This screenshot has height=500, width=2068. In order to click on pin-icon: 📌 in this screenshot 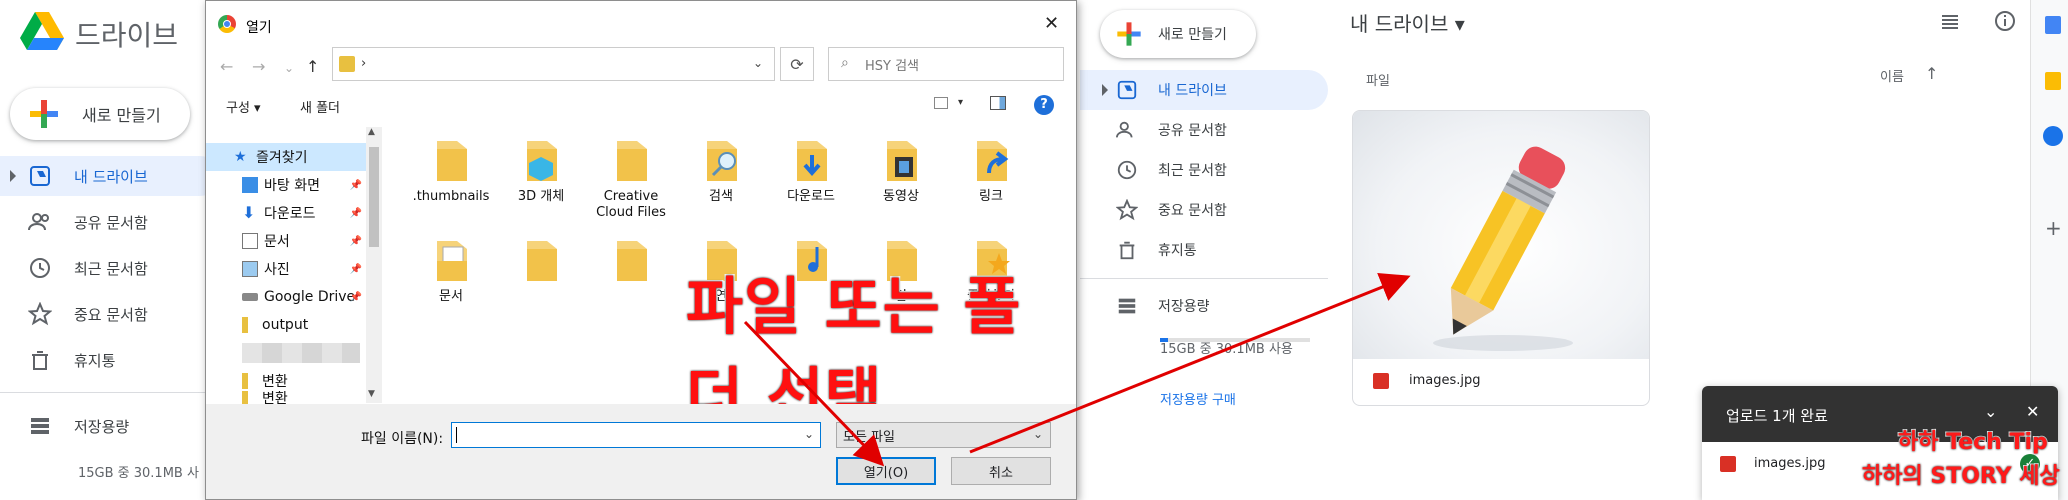, I will do `click(355, 269)`.